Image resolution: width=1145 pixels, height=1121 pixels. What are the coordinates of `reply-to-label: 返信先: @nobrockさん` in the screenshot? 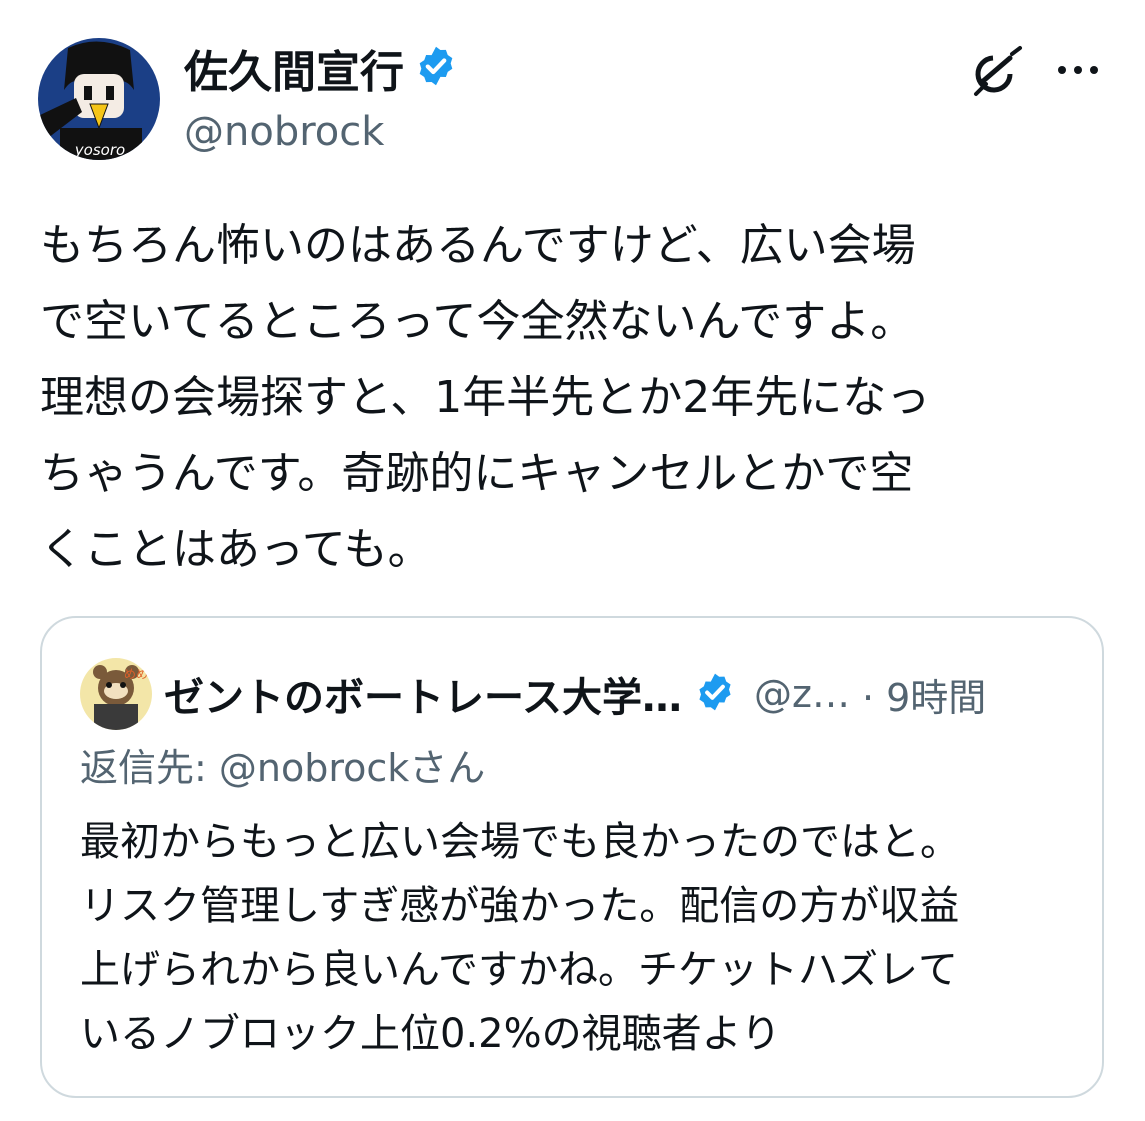 It's located at (283, 768).